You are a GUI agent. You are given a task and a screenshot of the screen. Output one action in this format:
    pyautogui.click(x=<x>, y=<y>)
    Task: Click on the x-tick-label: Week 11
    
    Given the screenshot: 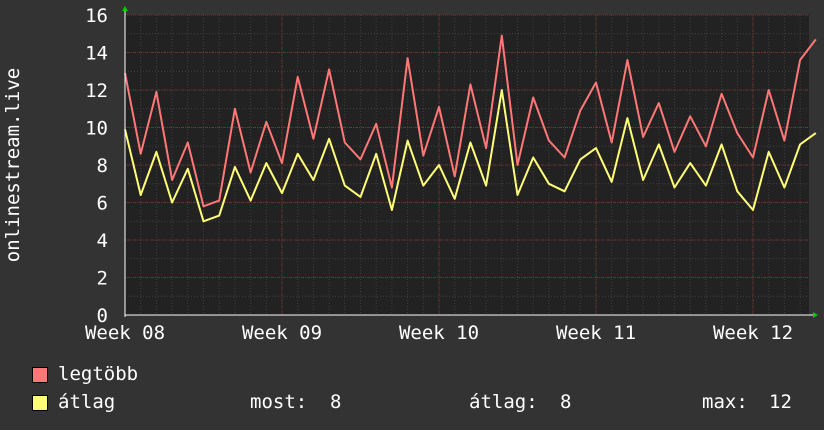 What is the action you would take?
    pyautogui.click(x=596, y=333)
    